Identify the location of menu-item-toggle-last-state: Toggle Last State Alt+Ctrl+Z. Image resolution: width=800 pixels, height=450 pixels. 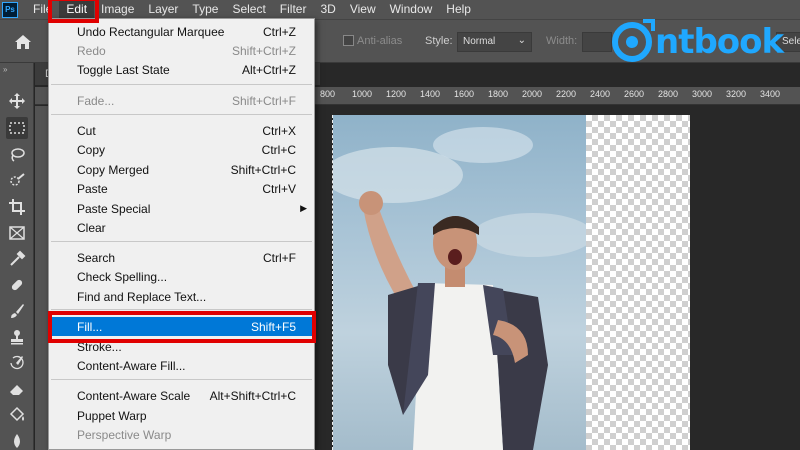
(181, 69).